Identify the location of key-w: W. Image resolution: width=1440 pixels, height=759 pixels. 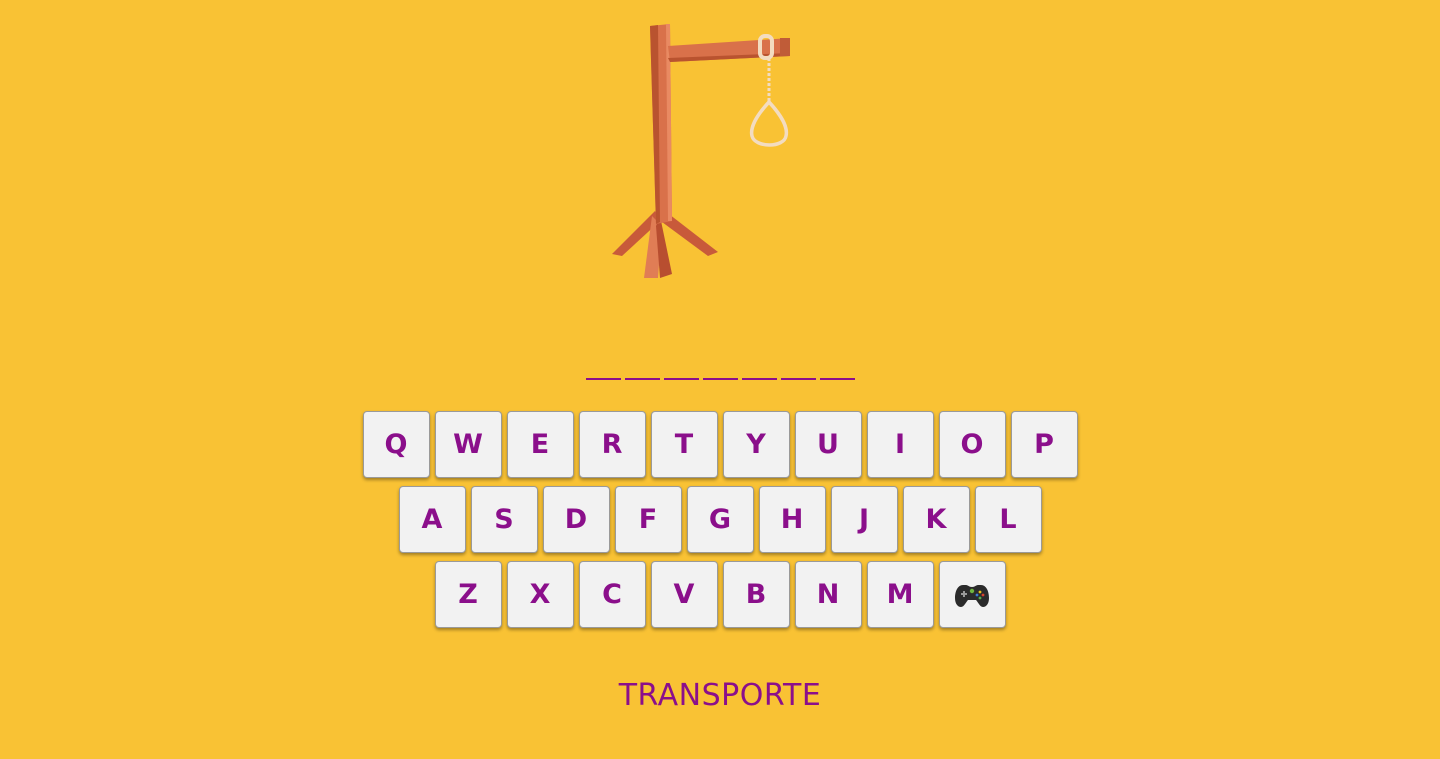
(468, 444).